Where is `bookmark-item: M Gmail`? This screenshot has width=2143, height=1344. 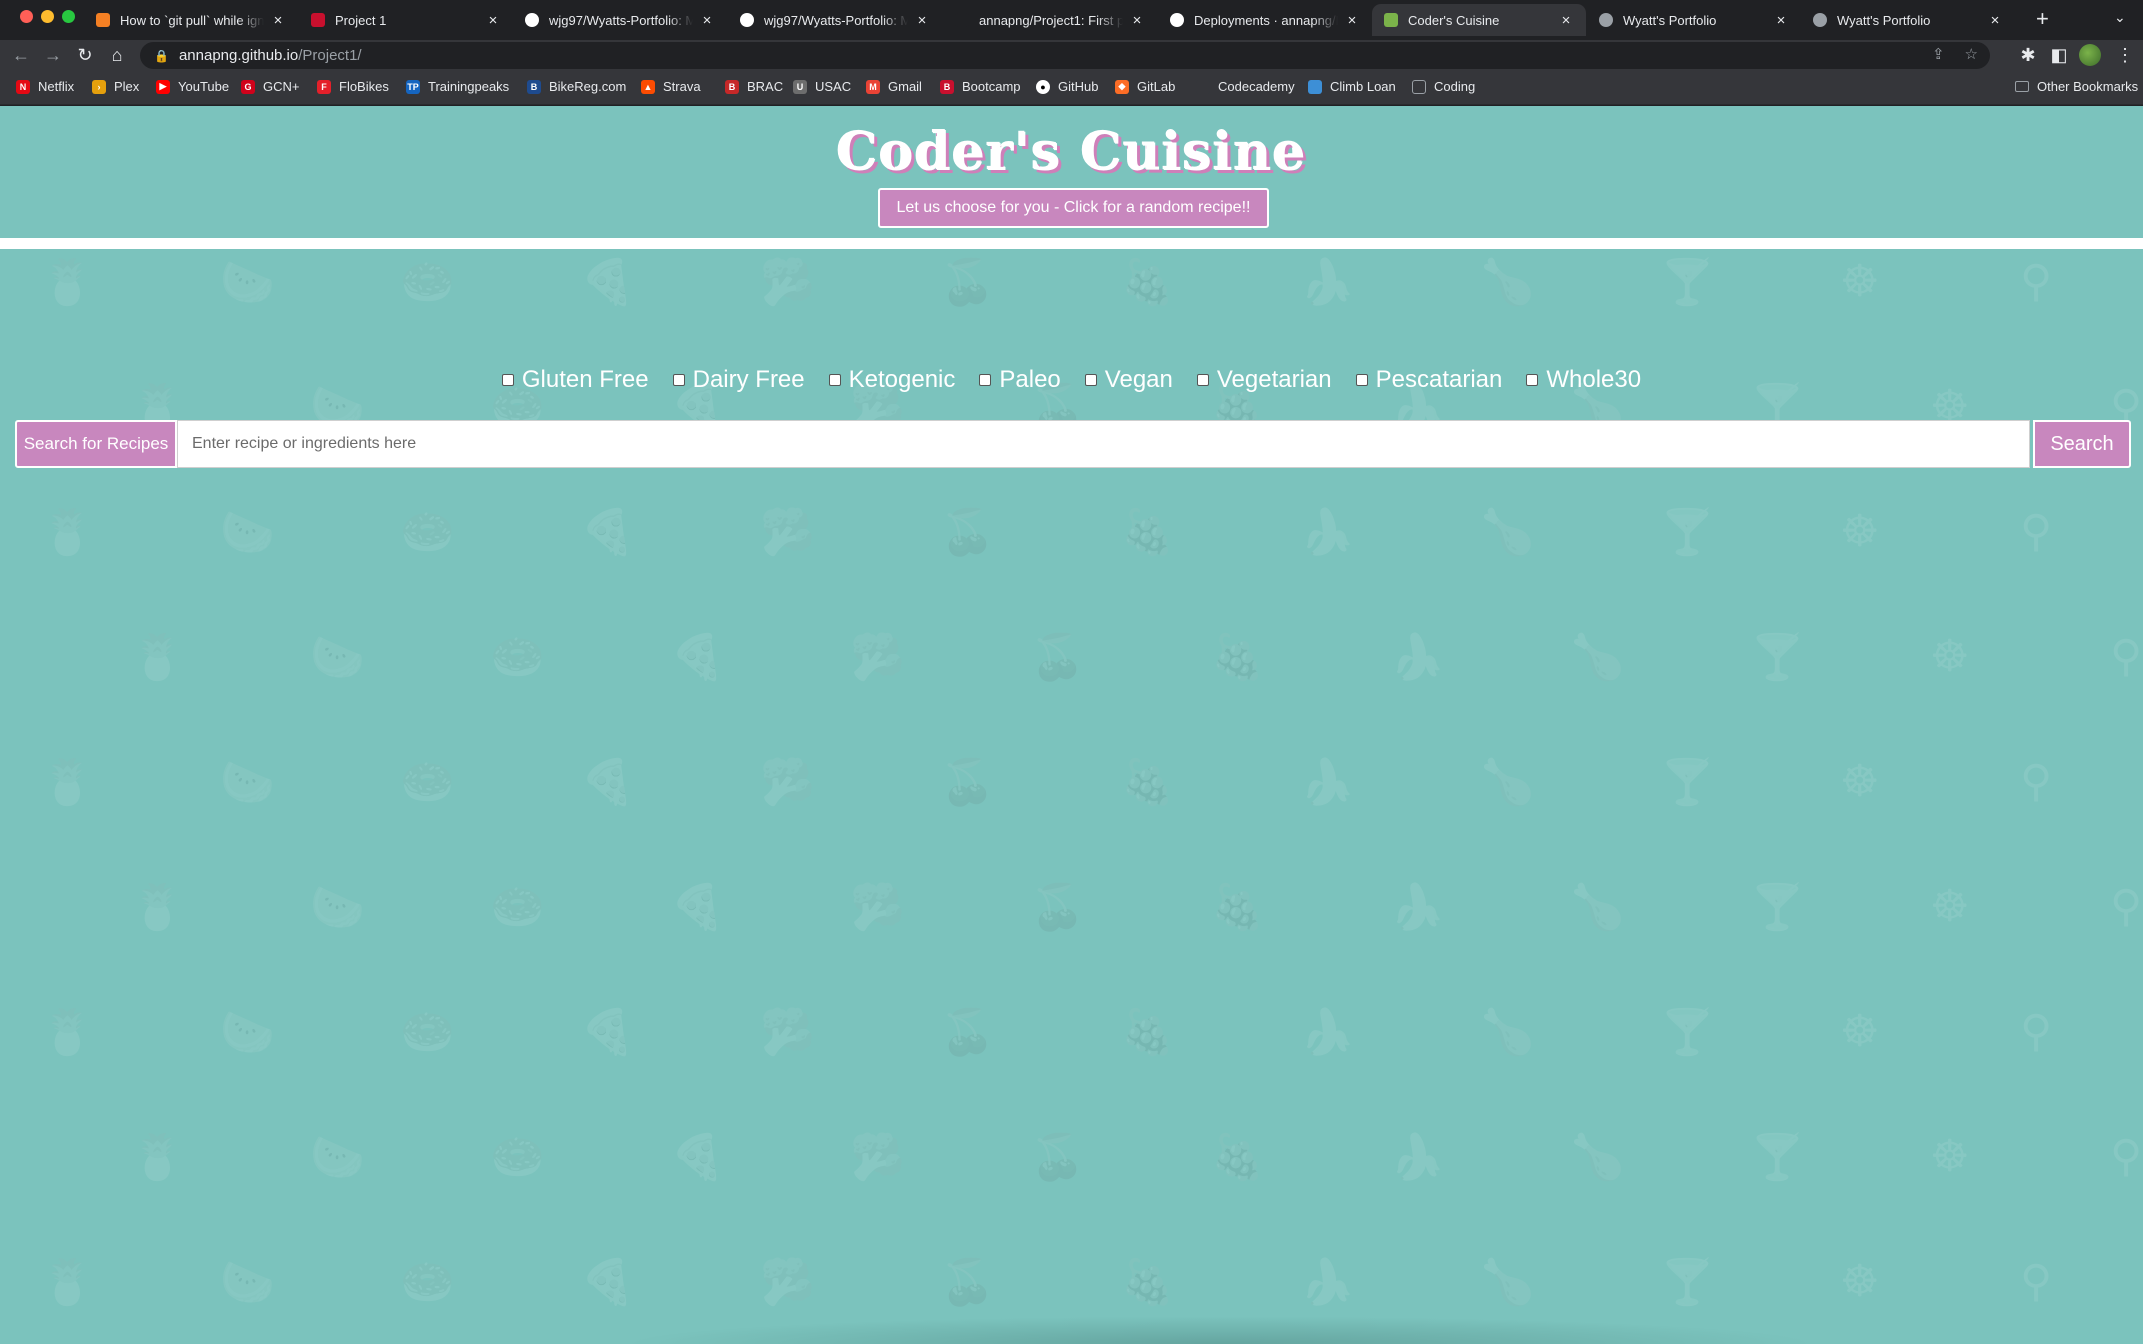 bookmark-item: M Gmail is located at coordinates (894, 86).